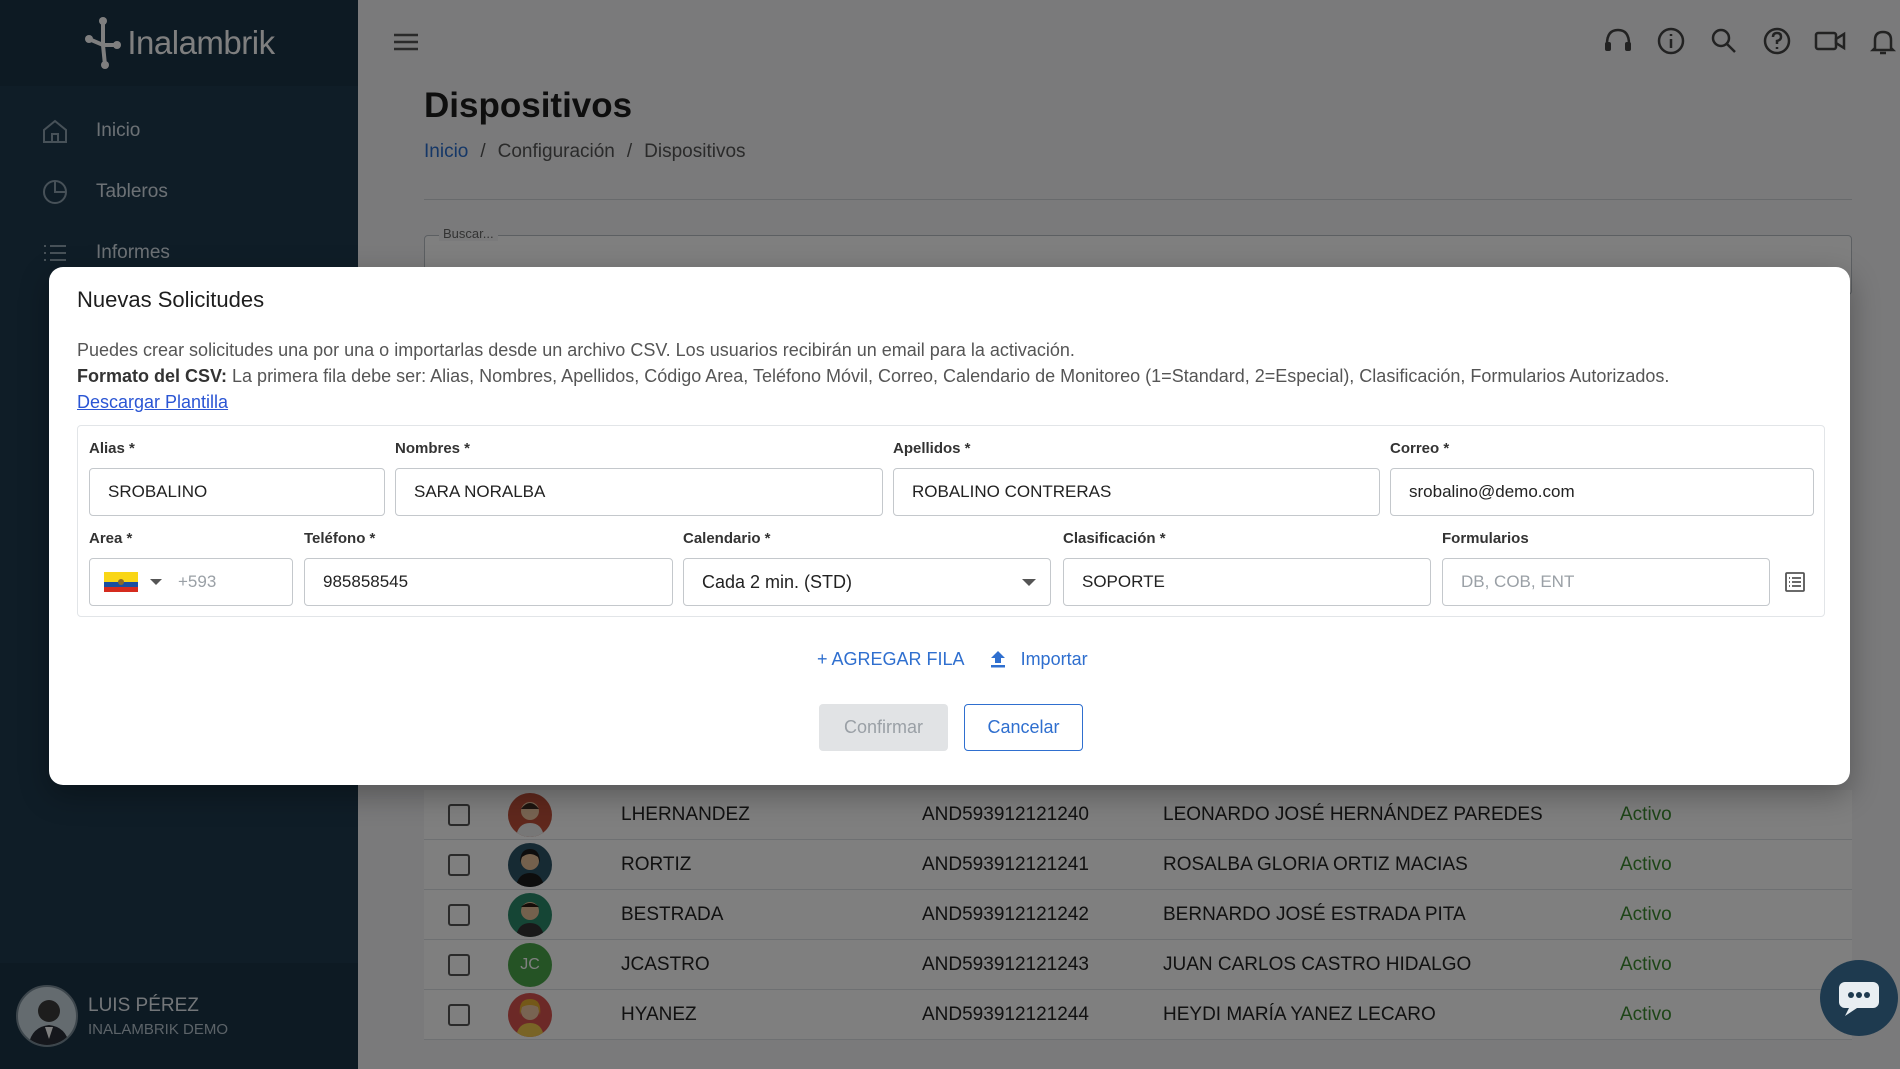 Image resolution: width=1900 pixels, height=1069 pixels. I want to click on import-label: Importar, so click(1054, 658).